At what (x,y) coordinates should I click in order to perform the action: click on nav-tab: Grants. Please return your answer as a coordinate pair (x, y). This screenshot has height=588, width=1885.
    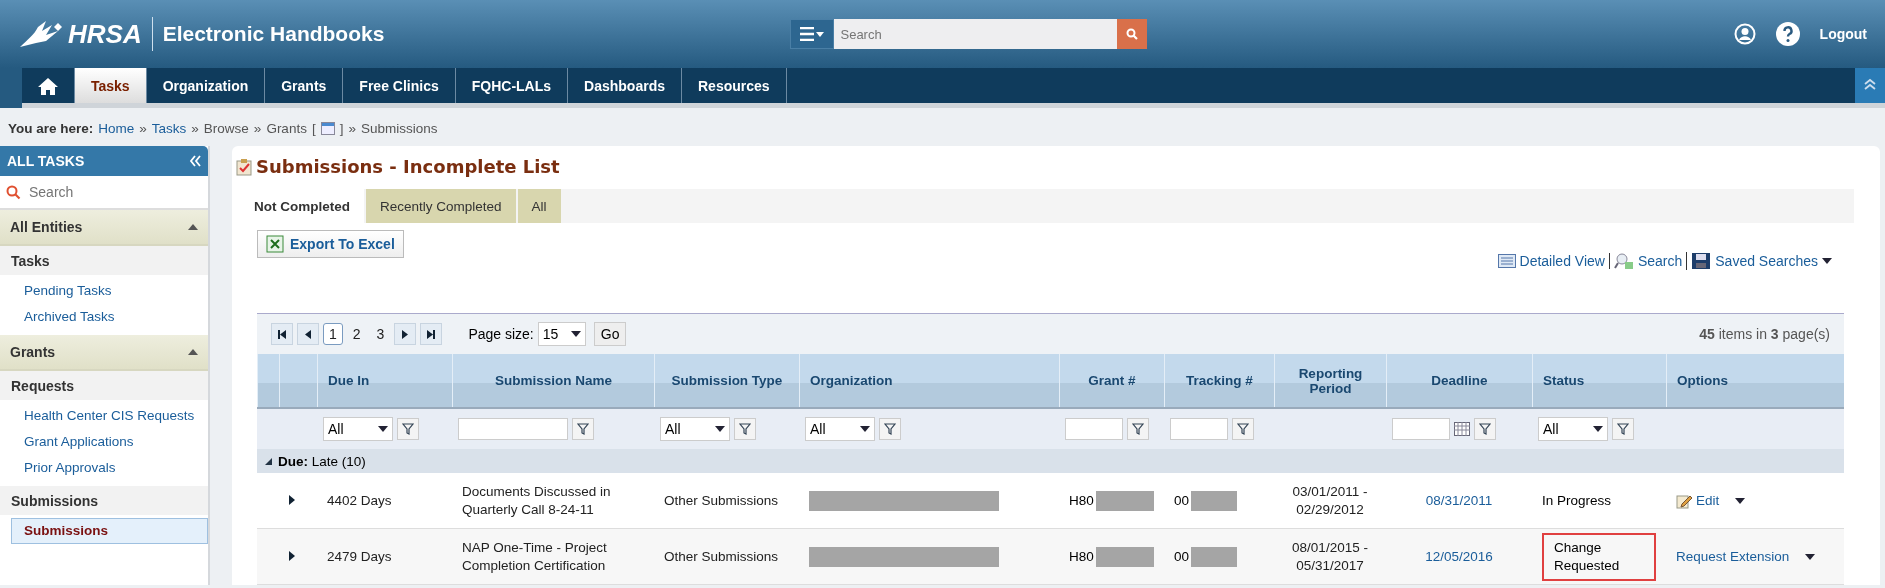
    Looking at the image, I should click on (304, 85).